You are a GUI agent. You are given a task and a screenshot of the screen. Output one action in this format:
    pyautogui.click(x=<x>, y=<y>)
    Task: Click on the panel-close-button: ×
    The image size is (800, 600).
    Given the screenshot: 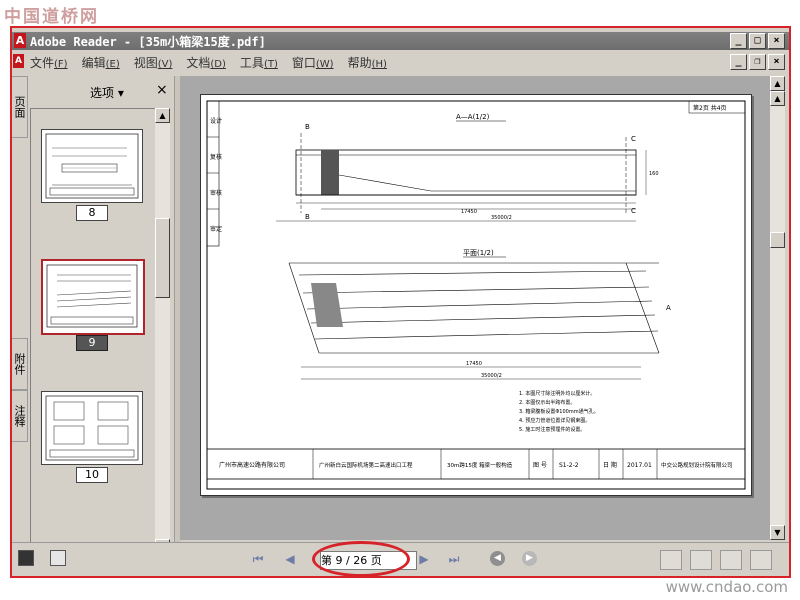 What is the action you would take?
    pyautogui.click(x=162, y=90)
    